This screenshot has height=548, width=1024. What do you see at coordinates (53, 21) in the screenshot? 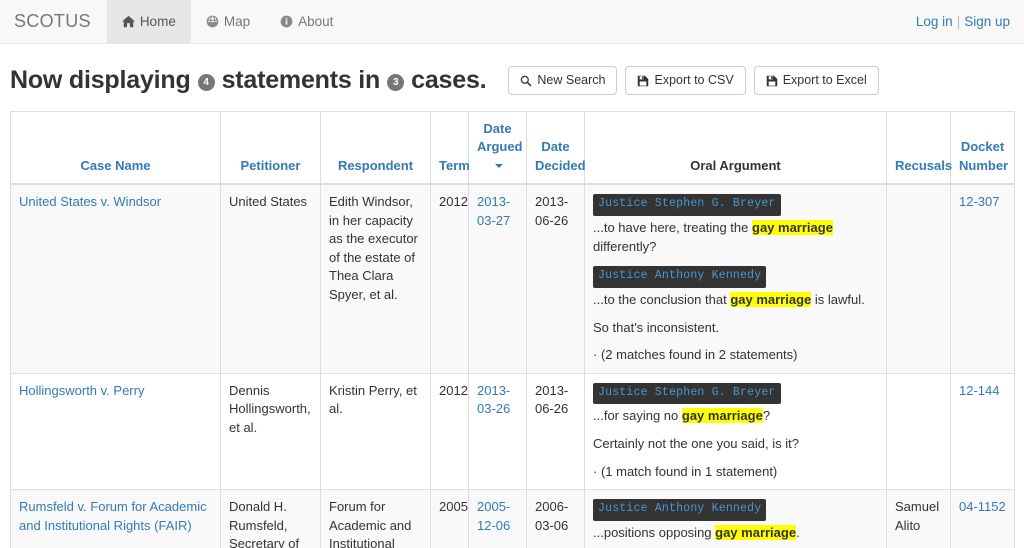
I see `brand-logo: SCOTUS` at bounding box center [53, 21].